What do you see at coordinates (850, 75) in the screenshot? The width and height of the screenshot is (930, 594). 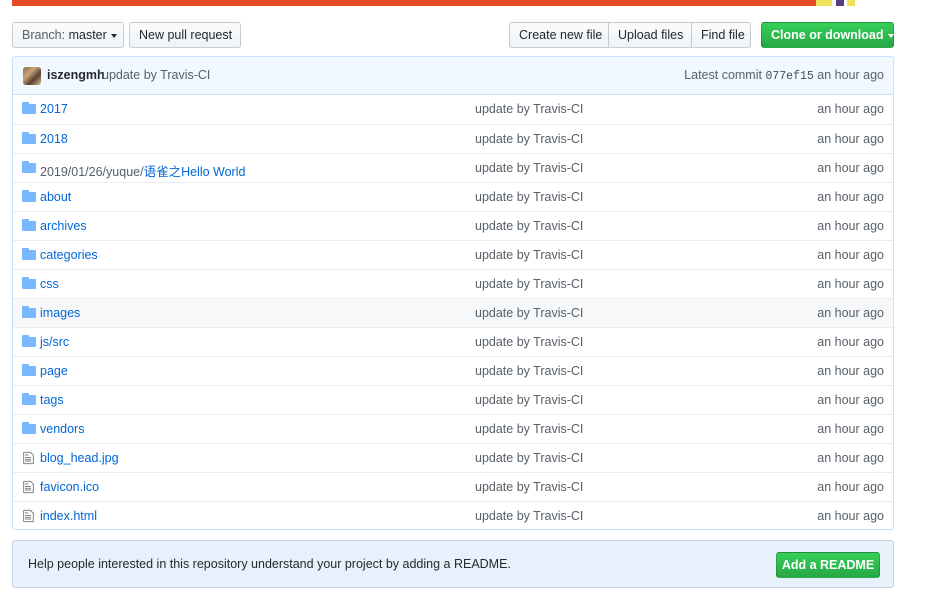 I see `commit-time: an hour ago` at bounding box center [850, 75].